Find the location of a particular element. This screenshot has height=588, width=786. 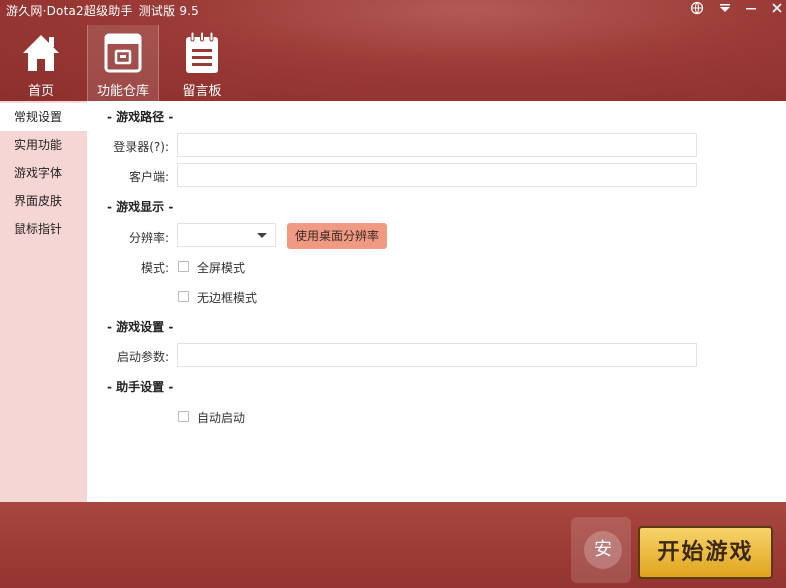

nav-message-board-label: 留言板 is located at coordinates (202, 91).